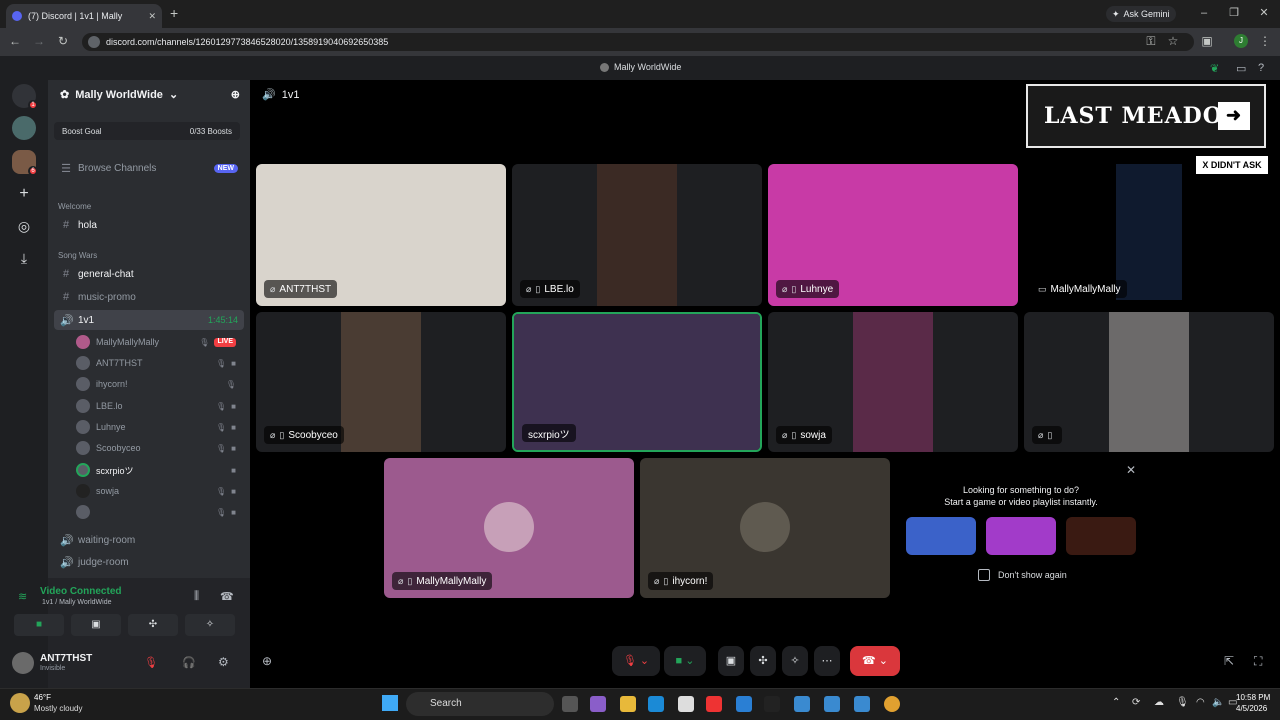 Image resolution: width=1280 pixels, height=720 pixels. I want to click on voice-user: Scoobyceo 🎙 ■, so click(159, 448).